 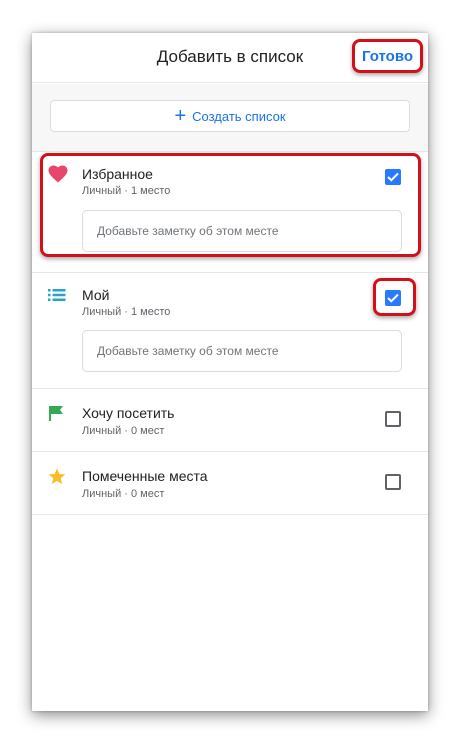 I want to click on heart-icon, so click(x=58, y=174).